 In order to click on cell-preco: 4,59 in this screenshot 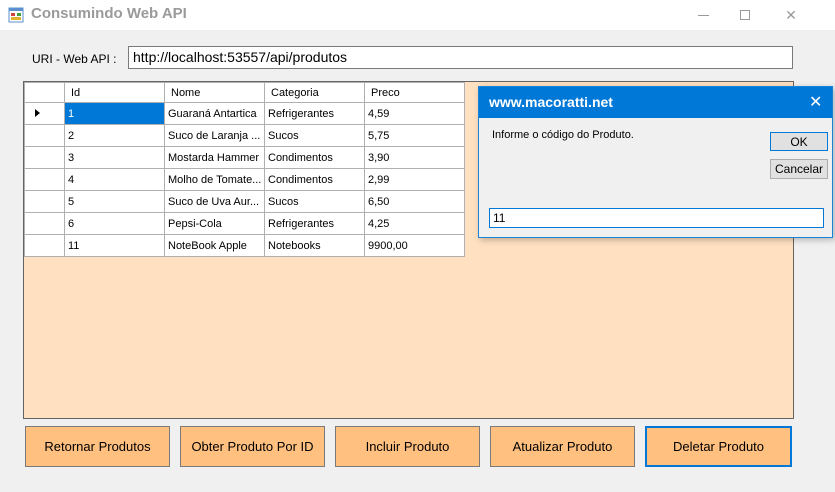, I will do `click(414, 113)`.